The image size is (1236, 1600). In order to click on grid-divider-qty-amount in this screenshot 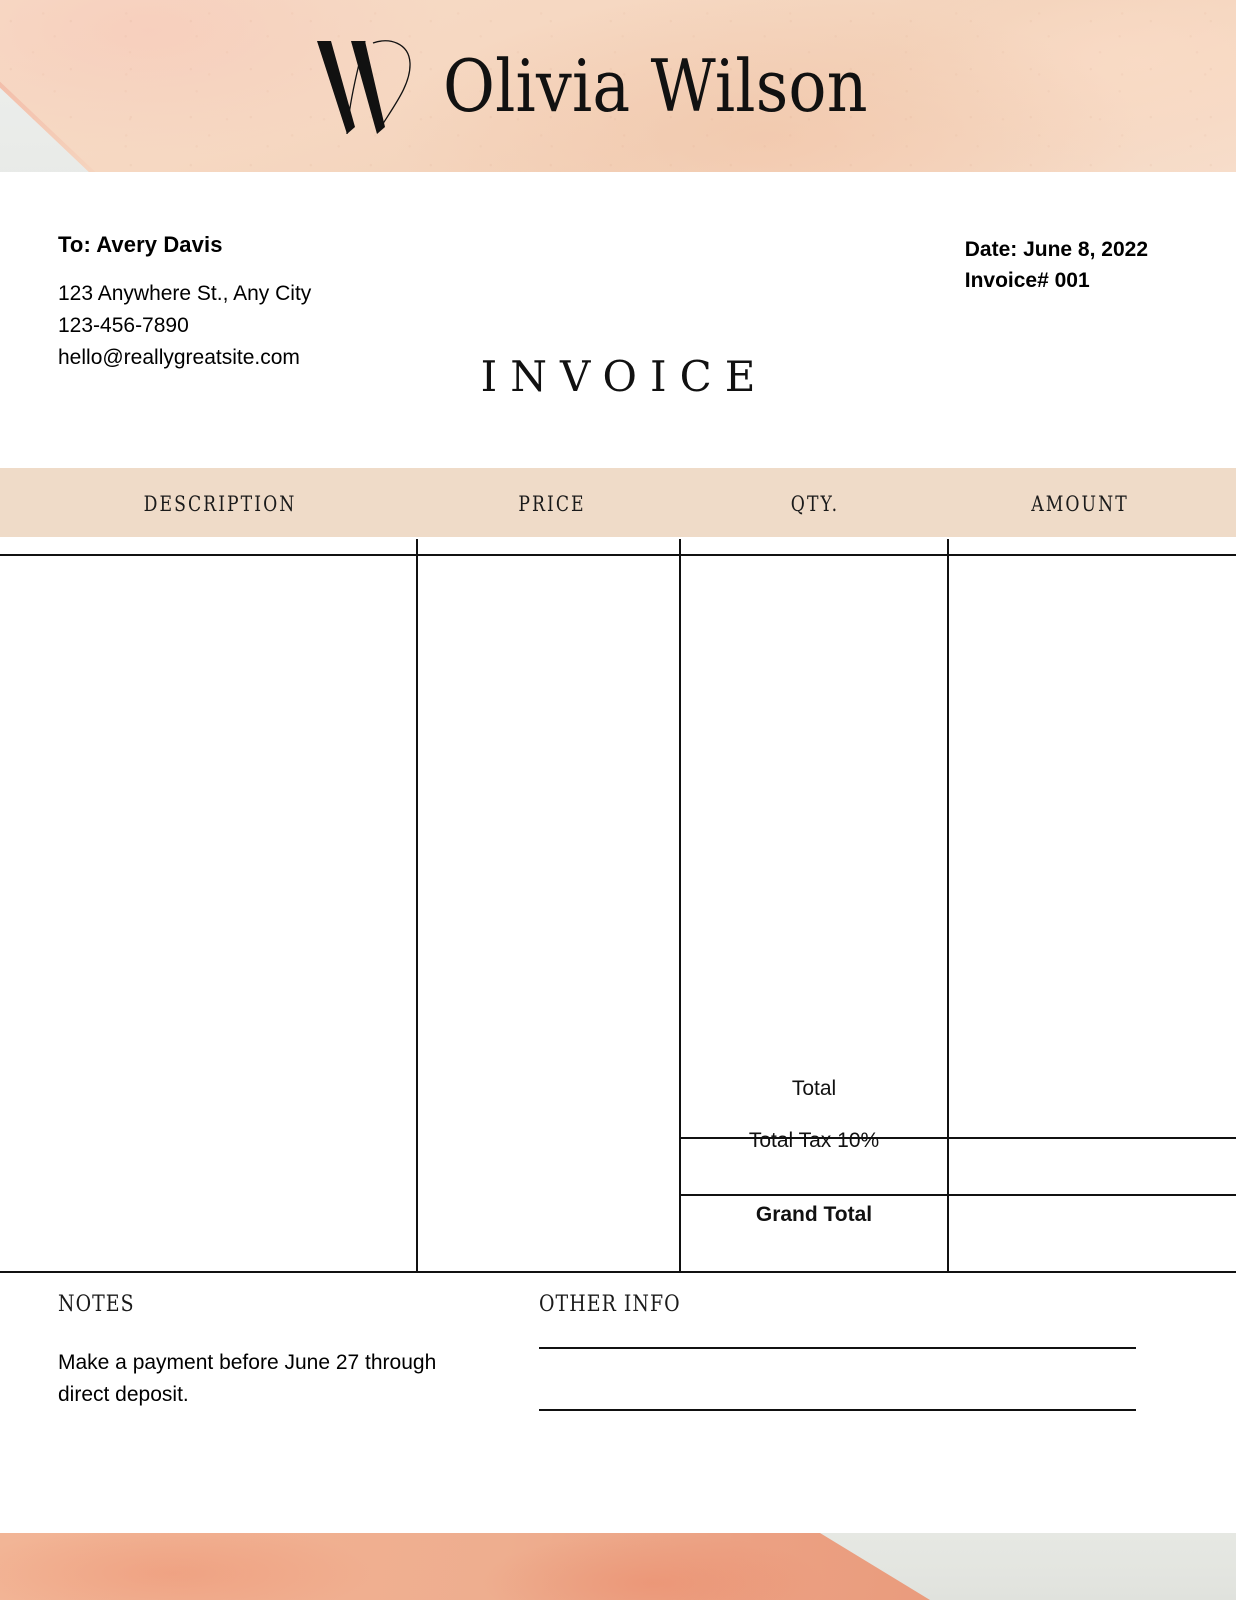, I will do `click(948, 906)`.